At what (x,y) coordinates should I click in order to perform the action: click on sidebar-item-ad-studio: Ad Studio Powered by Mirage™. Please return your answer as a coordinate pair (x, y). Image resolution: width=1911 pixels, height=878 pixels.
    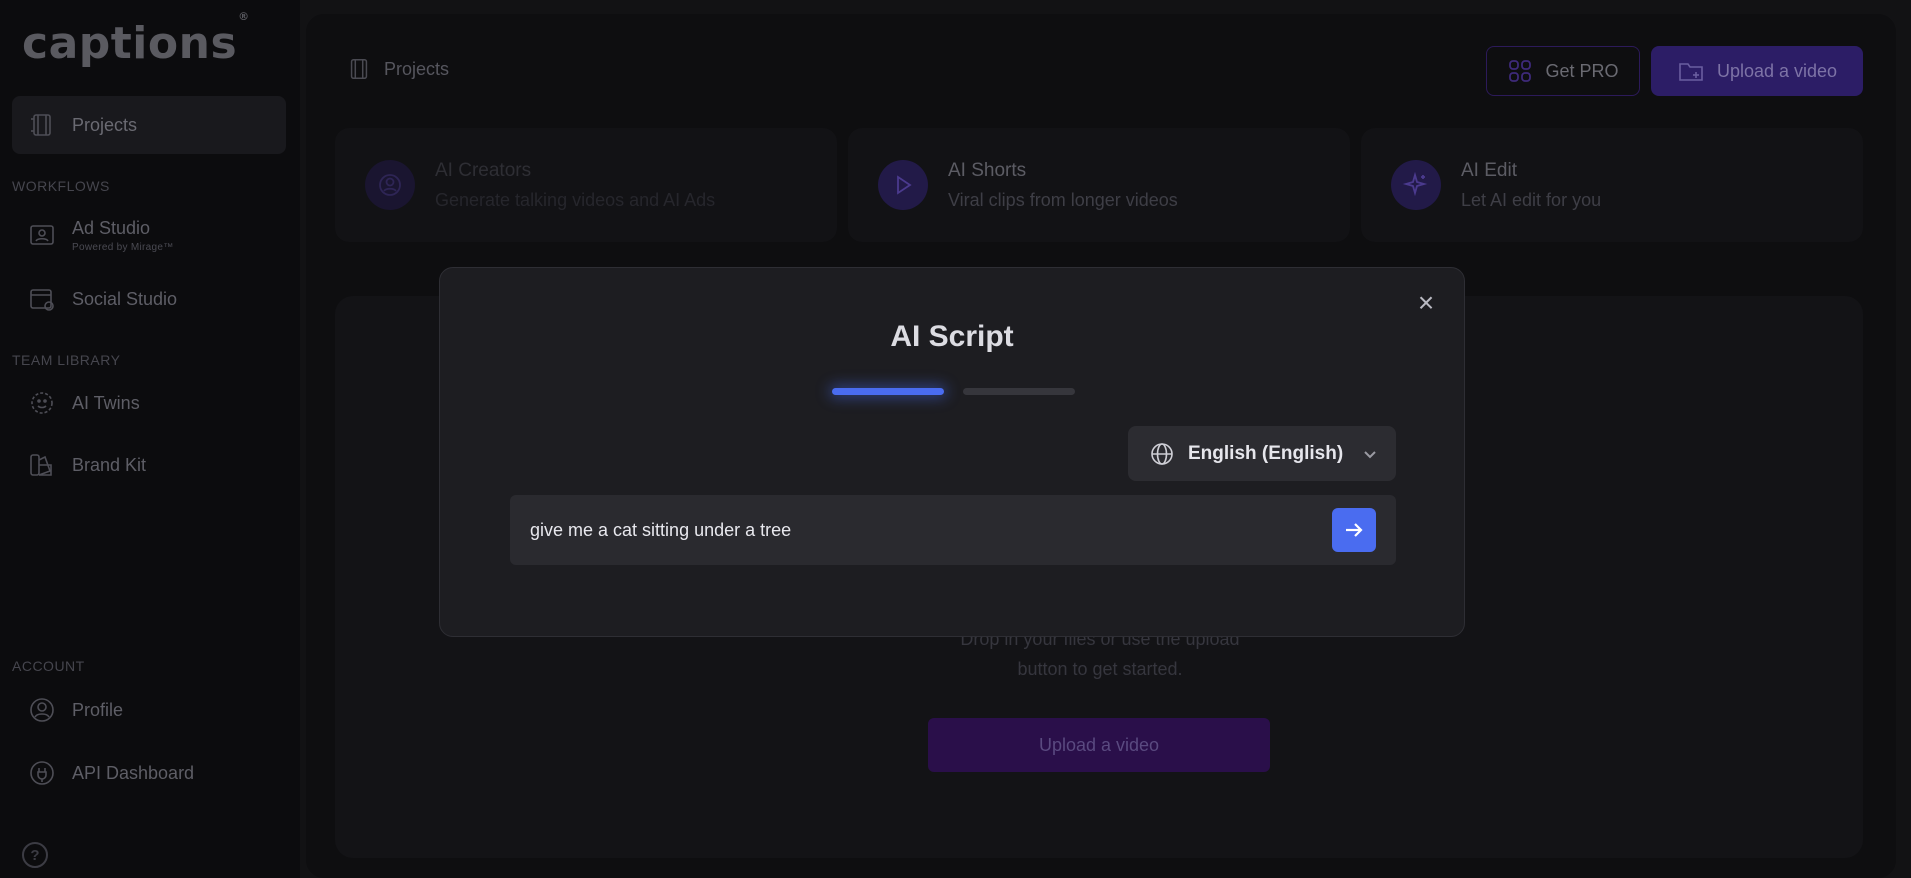
    Looking at the image, I should click on (149, 235).